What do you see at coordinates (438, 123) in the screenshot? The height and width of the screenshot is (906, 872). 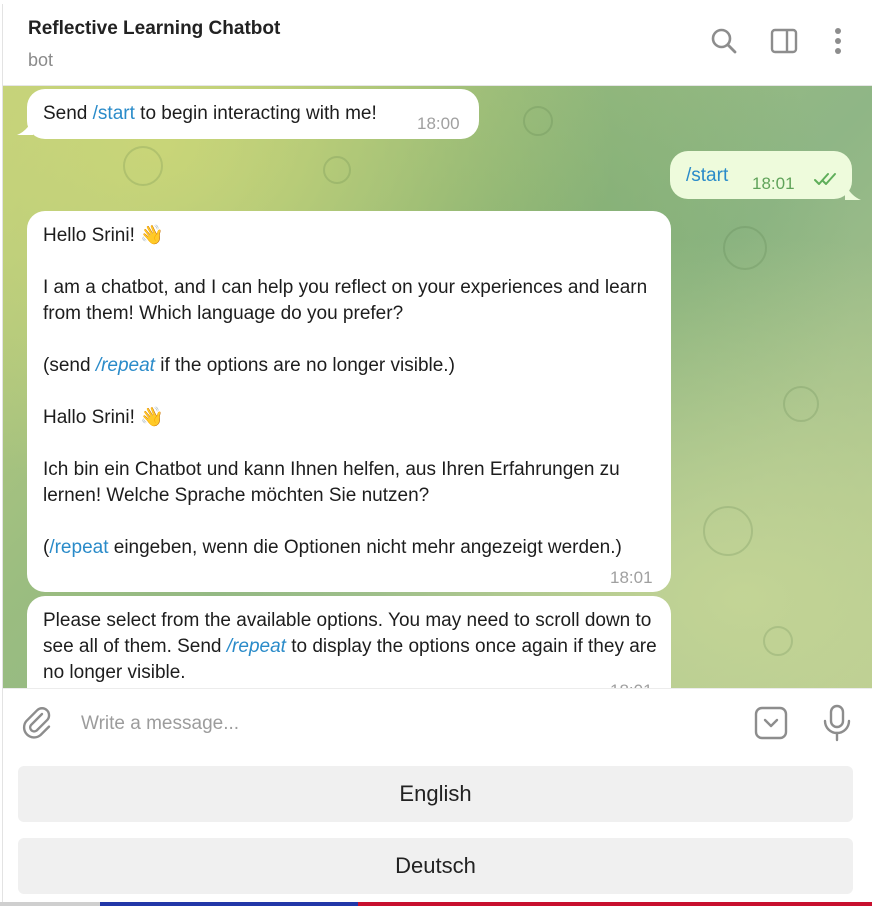 I see `message-time: 18:00` at bounding box center [438, 123].